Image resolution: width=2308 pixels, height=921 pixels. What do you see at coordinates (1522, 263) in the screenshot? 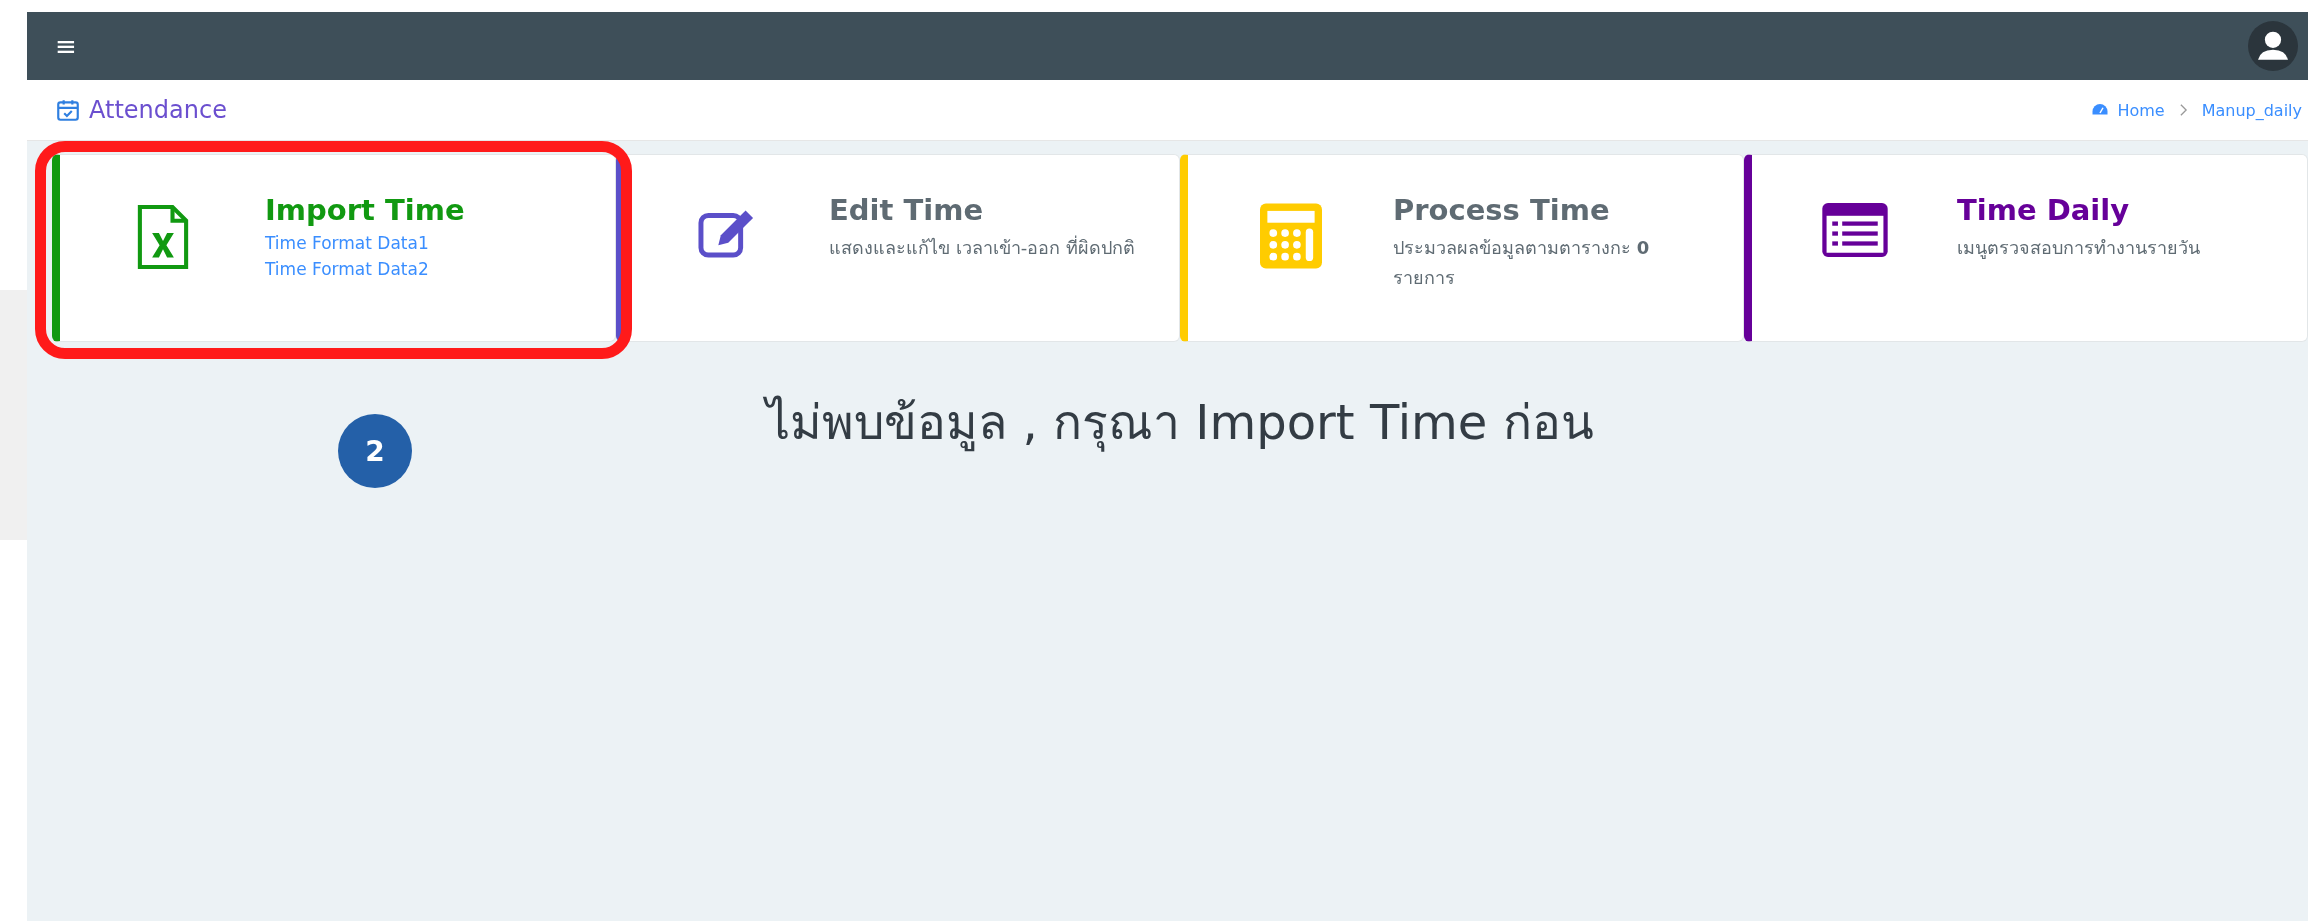
I see `card-description: ประมวลผลข้อมูลตามตารางกะ 0 รายการ` at bounding box center [1522, 263].